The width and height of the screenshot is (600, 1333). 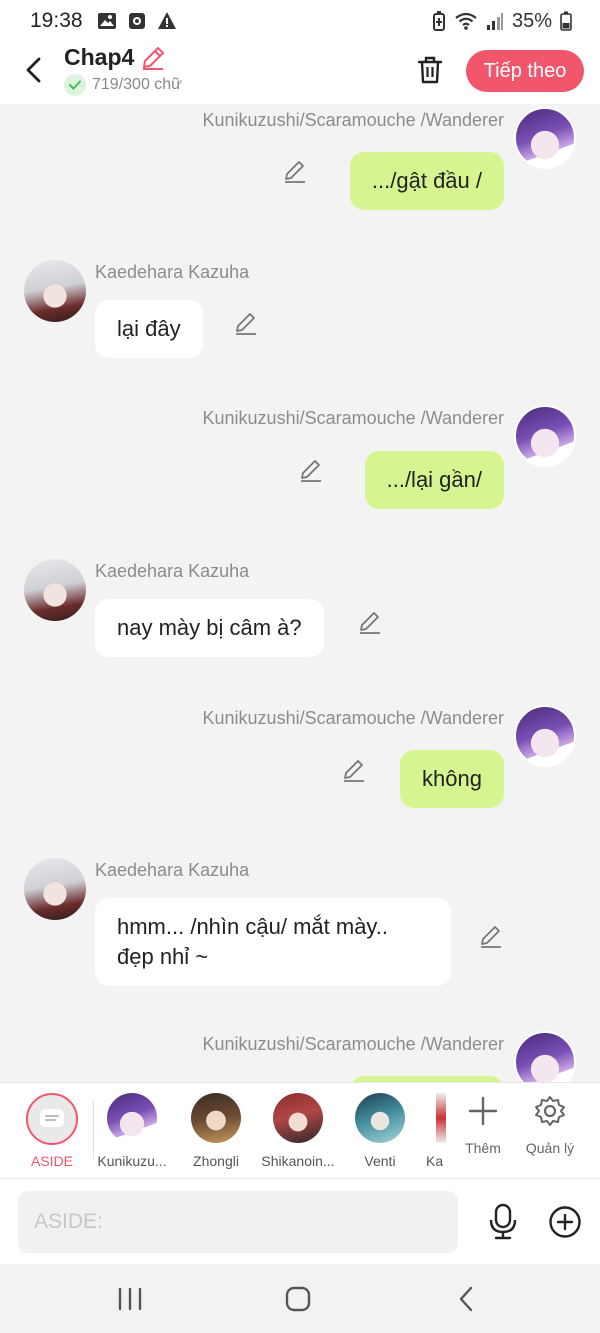 What do you see at coordinates (483, 1148) in the screenshot?
I see `add-label: Thêm` at bounding box center [483, 1148].